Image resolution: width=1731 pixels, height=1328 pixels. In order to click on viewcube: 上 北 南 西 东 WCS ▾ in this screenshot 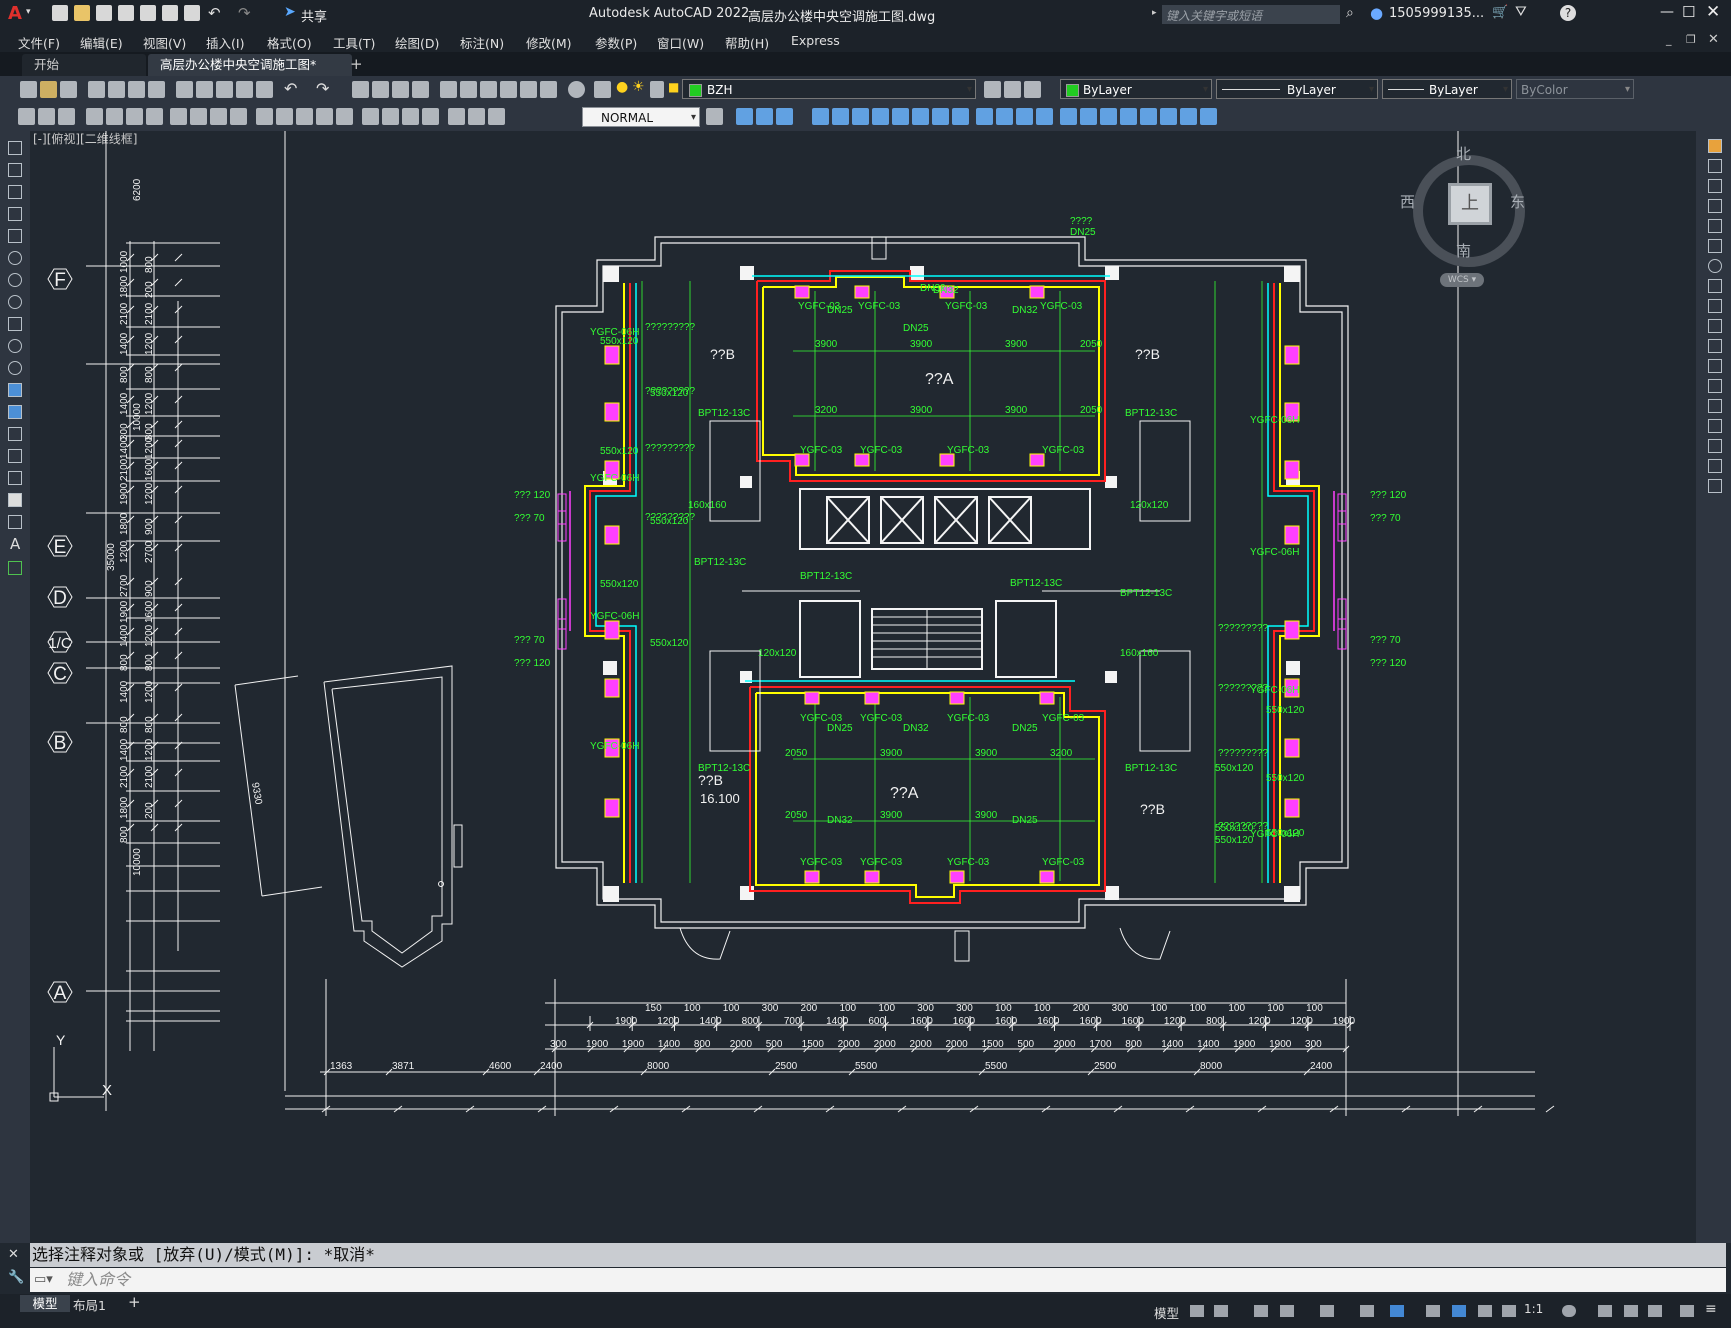, I will do `click(1462, 218)`.